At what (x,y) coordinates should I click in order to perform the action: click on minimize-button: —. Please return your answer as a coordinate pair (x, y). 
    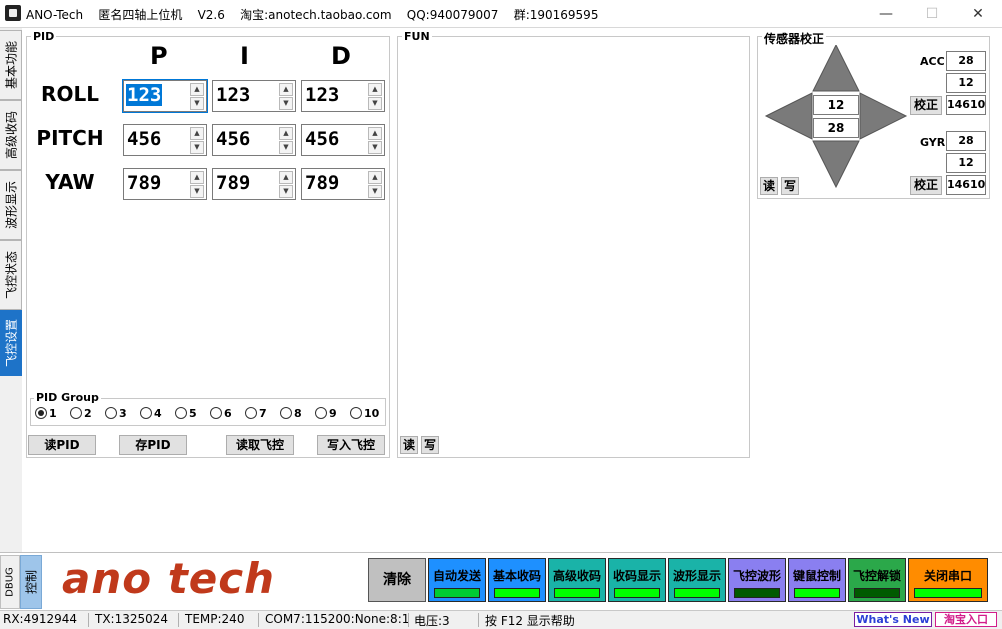
    Looking at the image, I should click on (886, 14).